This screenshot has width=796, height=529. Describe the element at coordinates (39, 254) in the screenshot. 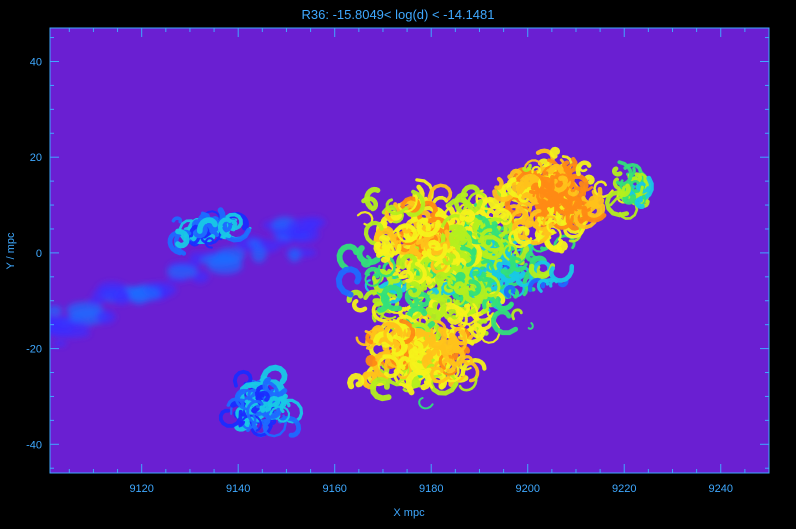

I see `y-tick-label: 0` at that location.